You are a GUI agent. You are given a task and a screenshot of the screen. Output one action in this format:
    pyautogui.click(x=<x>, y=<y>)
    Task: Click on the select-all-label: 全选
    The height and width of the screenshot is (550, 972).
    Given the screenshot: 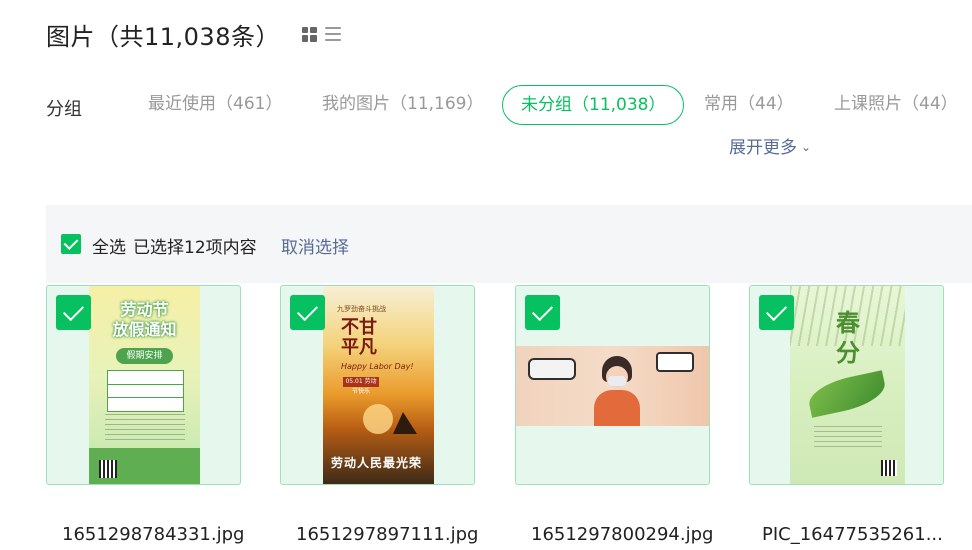 What is the action you would take?
    pyautogui.click(x=109, y=245)
    